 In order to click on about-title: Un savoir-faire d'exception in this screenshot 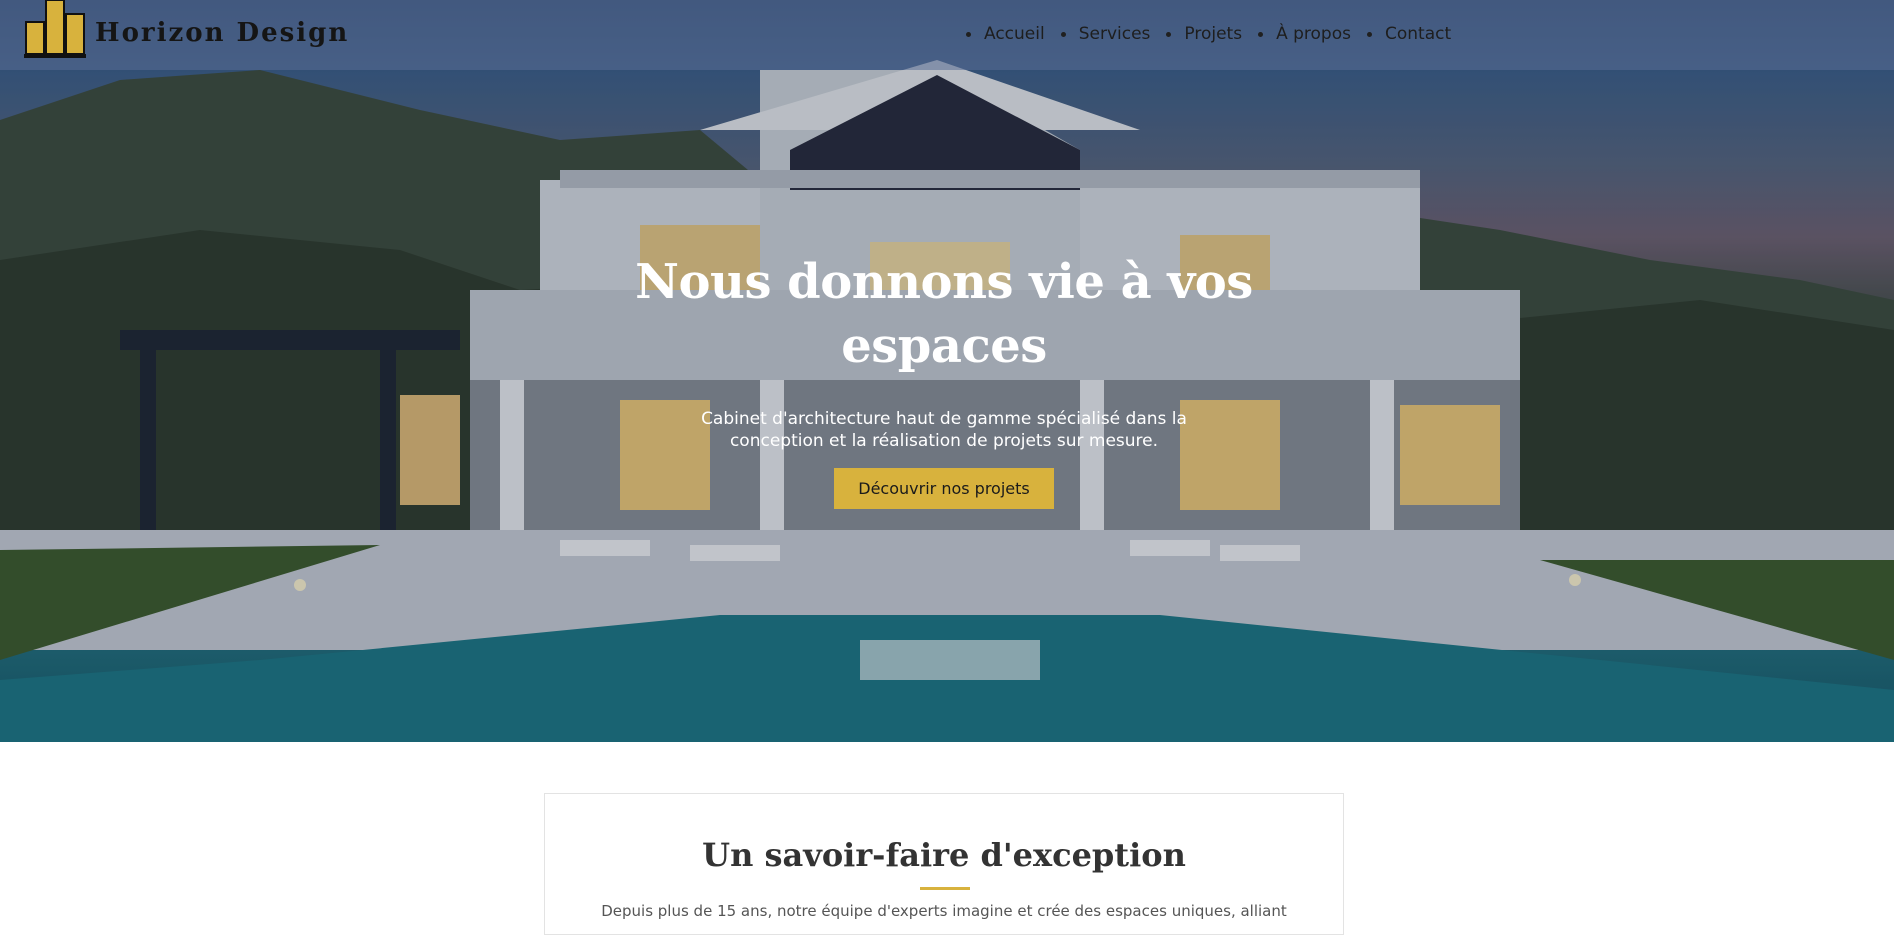, I will do `click(944, 855)`.